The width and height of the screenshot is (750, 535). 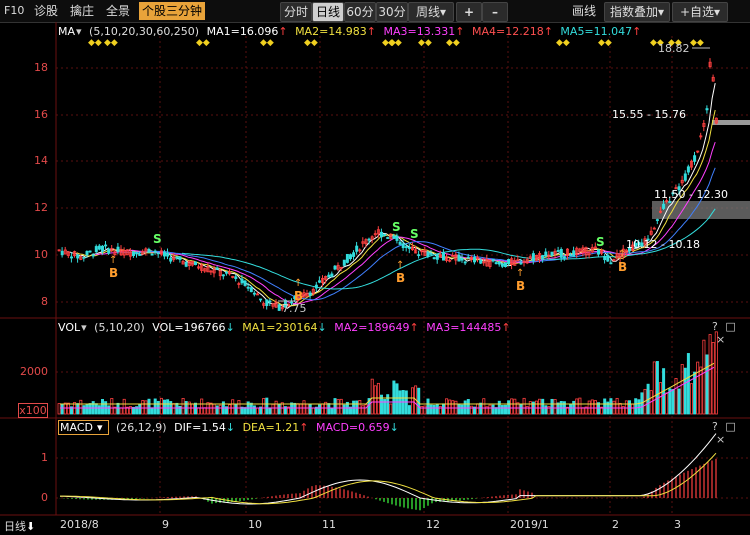 I want to click on macd-indicator-selector: MACD ▾, so click(x=83, y=427).